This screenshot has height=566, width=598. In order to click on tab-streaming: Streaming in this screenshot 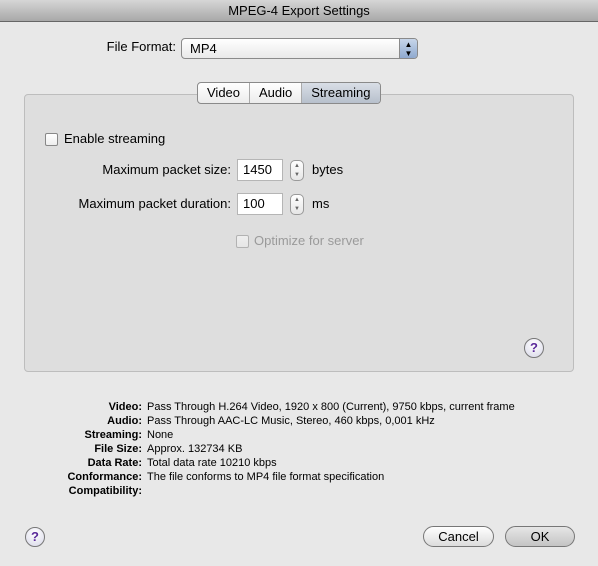, I will do `click(341, 93)`.